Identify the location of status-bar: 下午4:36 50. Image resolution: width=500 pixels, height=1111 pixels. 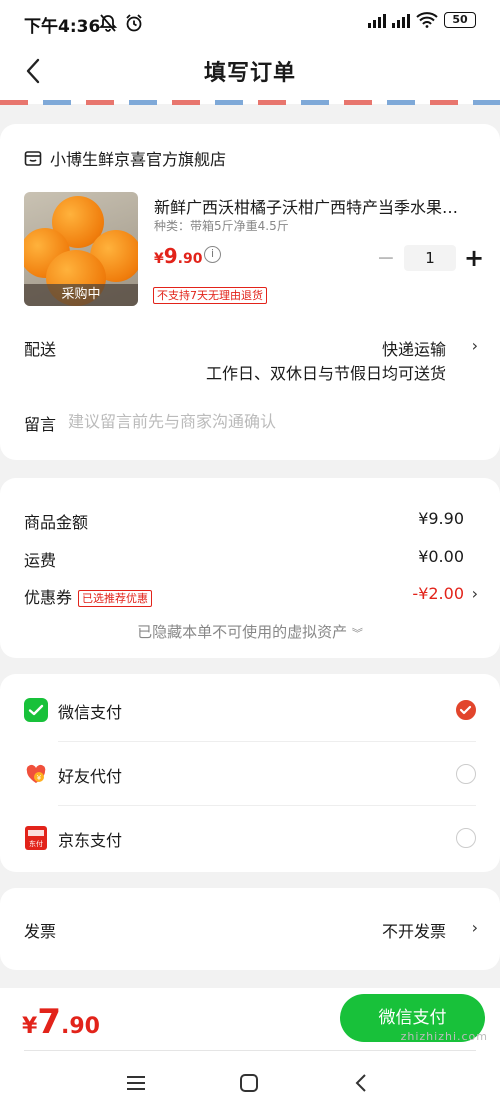
(250, 23).